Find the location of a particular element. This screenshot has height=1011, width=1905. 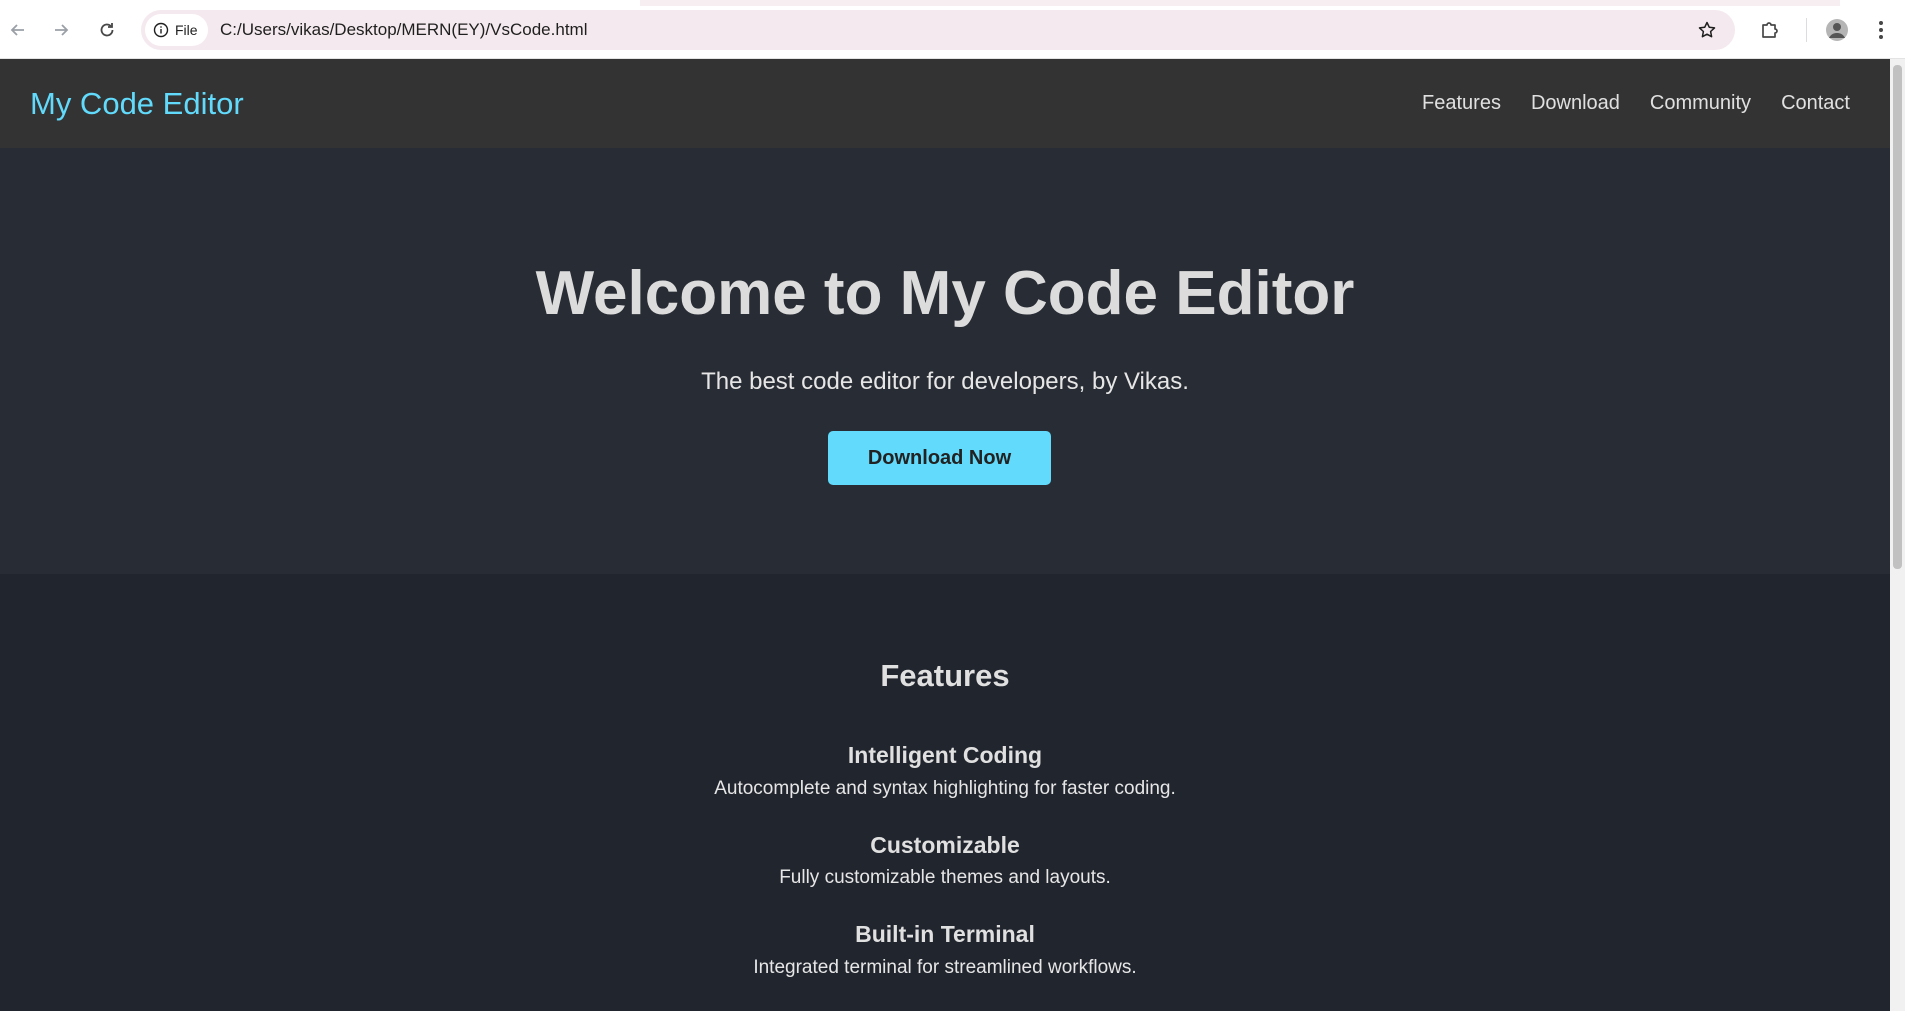

site-nav: Features Download Community Contact is located at coordinates (1636, 103).